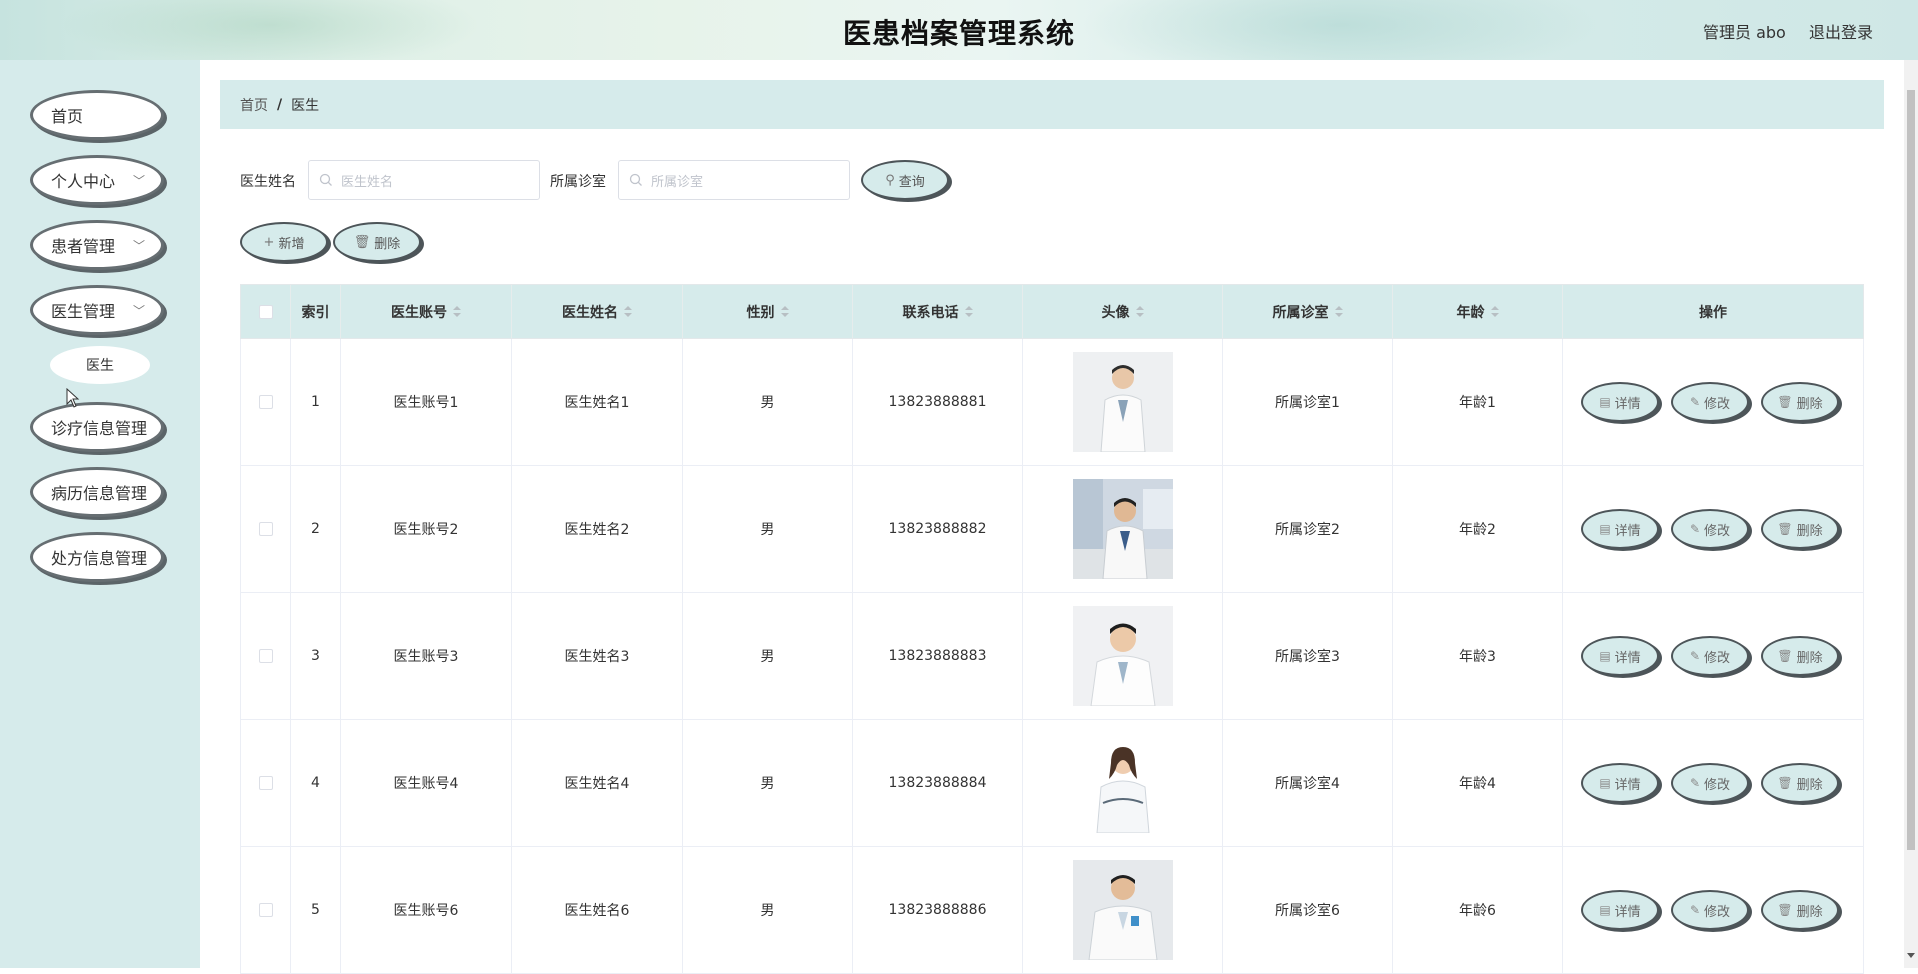 Image resolution: width=1918 pixels, height=974 pixels. What do you see at coordinates (315, 783) in the screenshot?
I see `cell-index-text: 4` at bounding box center [315, 783].